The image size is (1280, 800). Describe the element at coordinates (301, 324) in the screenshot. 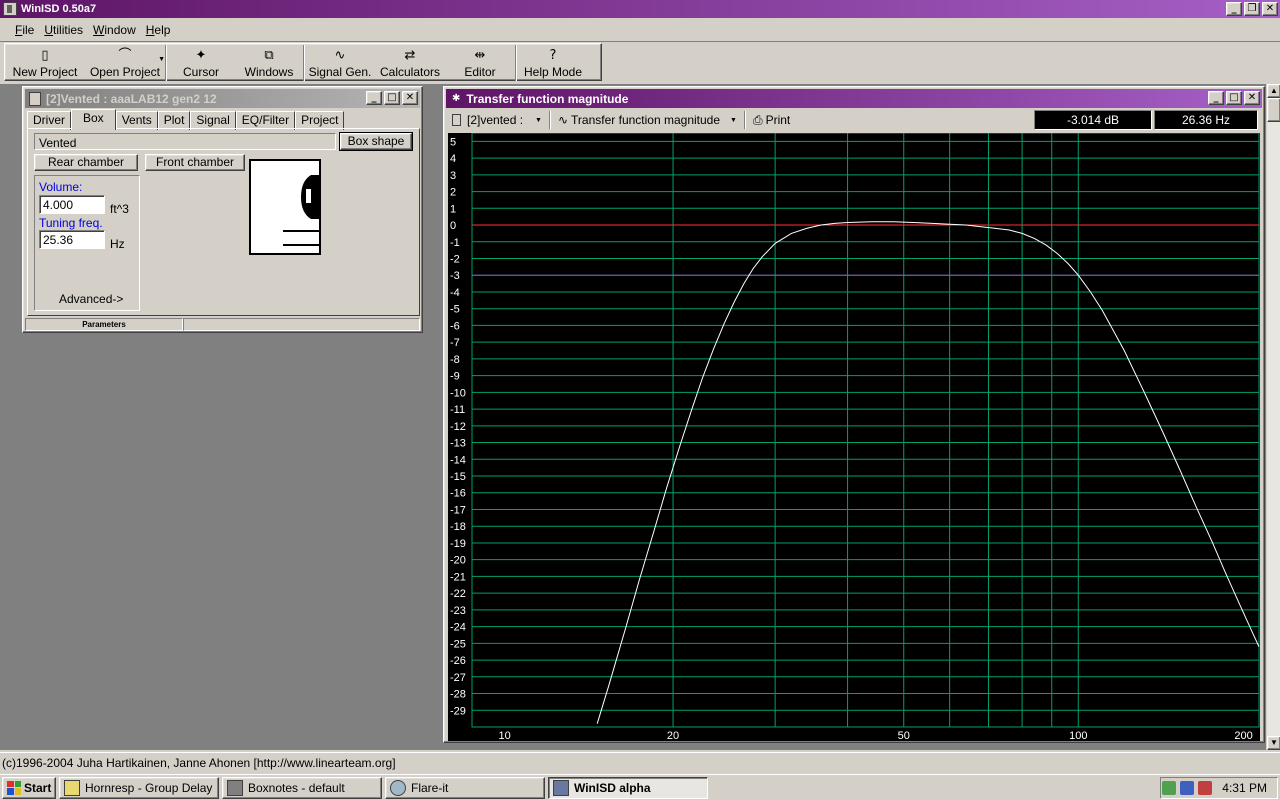

I see `parameters-status-panel` at that location.